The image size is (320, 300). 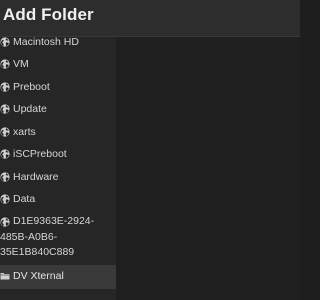 What do you see at coordinates (21, 64) in the screenshot?
I see `sidebar-item-label: VM` at bounding box center [21, 64].